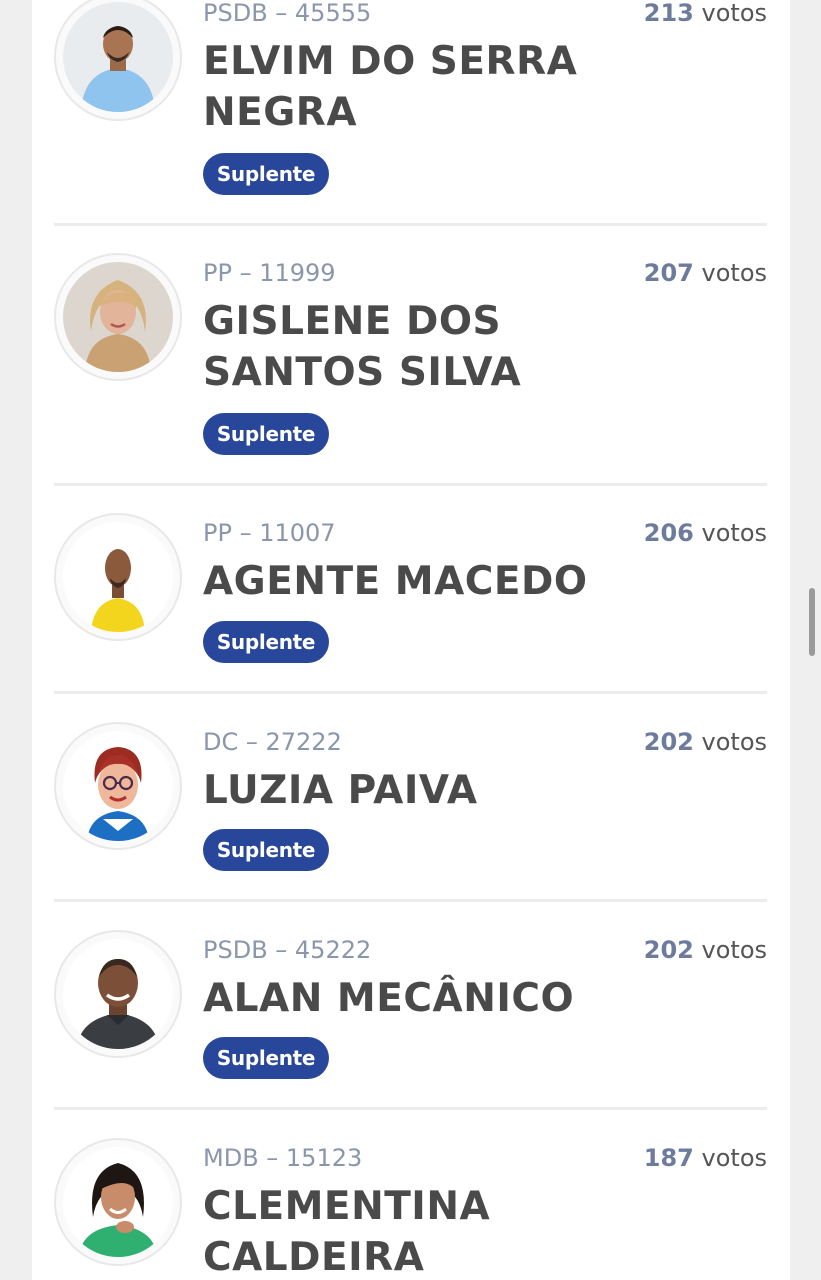  I want to click on scrollbar-thumb, so click(812, 622).